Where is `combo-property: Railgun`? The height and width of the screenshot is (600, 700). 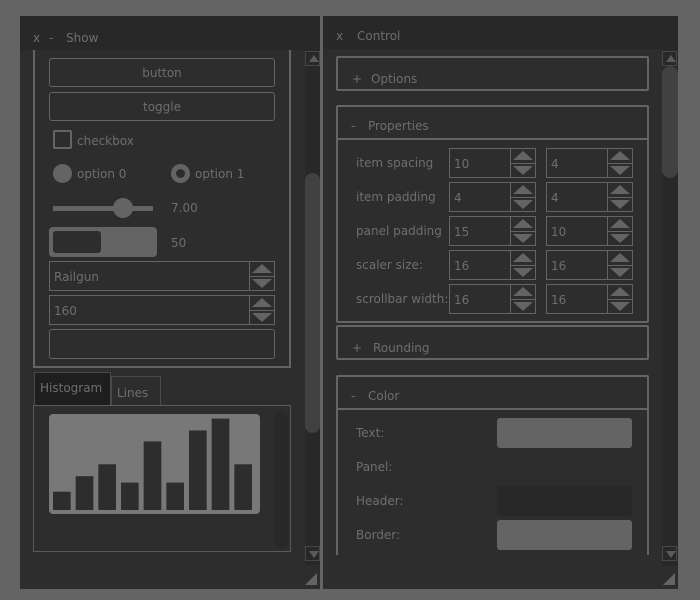 combo-property: Railgun is located at coordinates (162, 276).